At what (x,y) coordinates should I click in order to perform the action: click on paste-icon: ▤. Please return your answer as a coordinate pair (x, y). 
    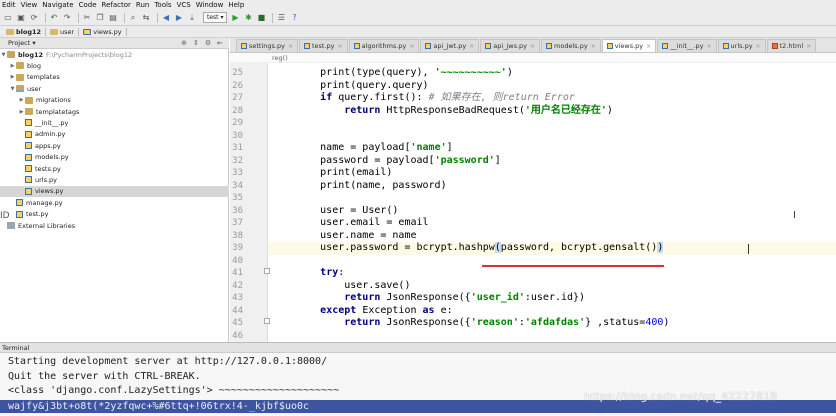
    Looking at the image, I should click on (113, 18).